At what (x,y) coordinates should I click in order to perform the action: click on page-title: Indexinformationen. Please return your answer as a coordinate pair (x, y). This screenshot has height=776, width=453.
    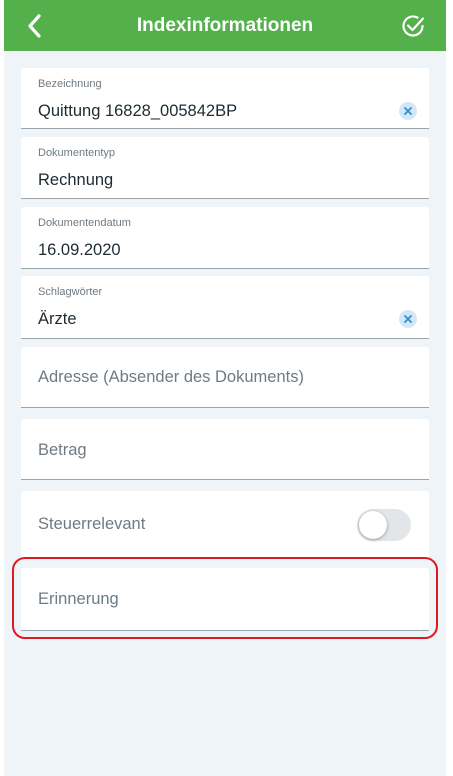
    Looking at the image, I should click on (225, 25).